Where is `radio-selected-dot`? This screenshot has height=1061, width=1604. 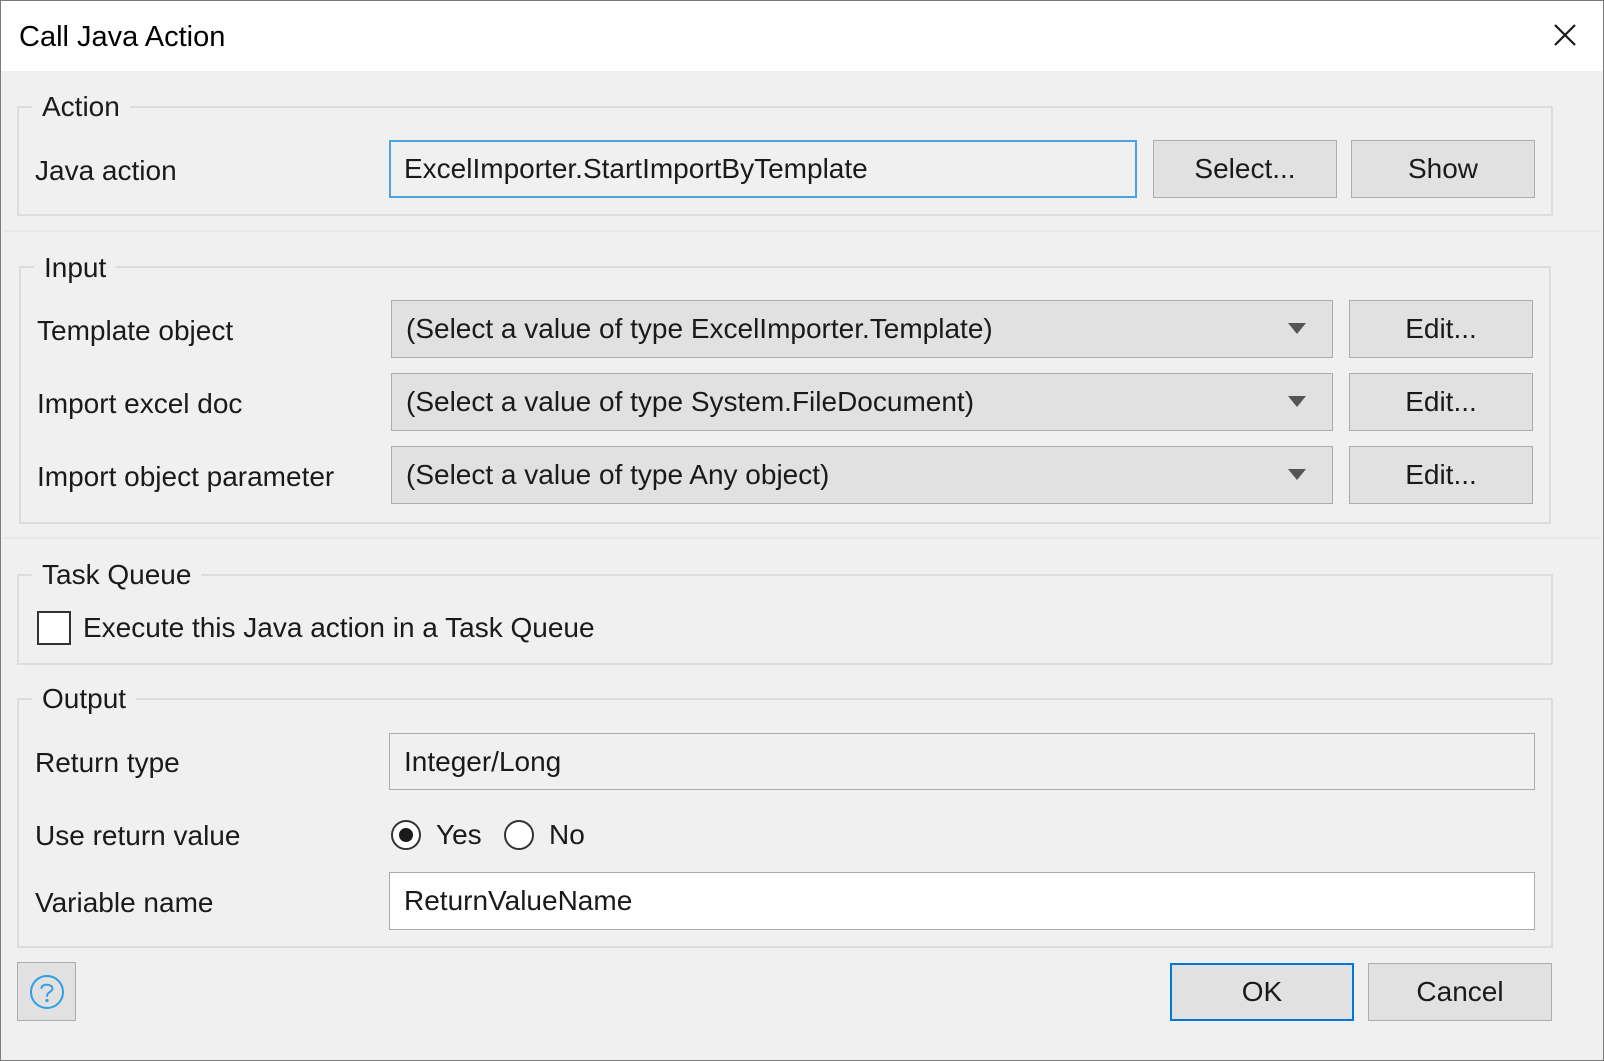 radio-selected-dot is located at coordinates (406, 835).